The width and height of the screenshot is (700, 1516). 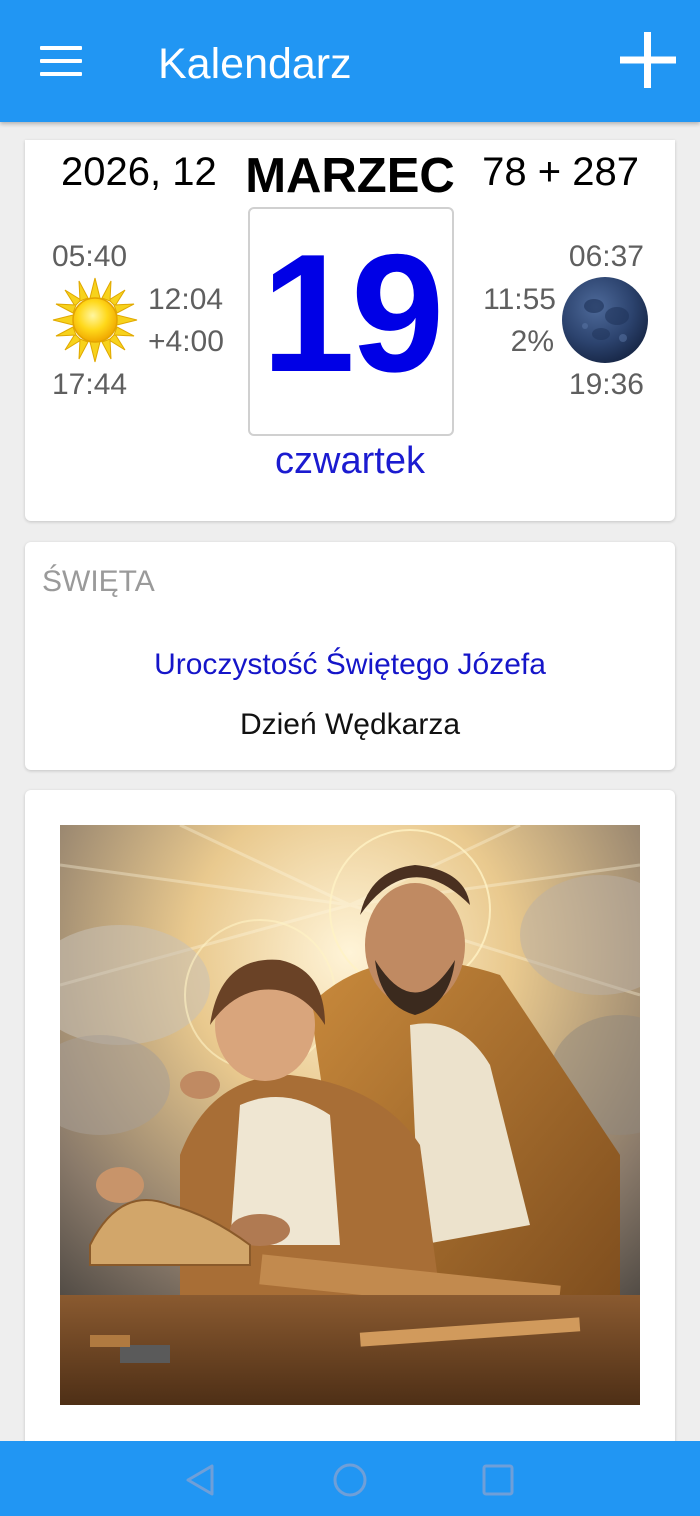 I want to click on holidays-header: ŚWIĘTA, so click(x=98, y=581).